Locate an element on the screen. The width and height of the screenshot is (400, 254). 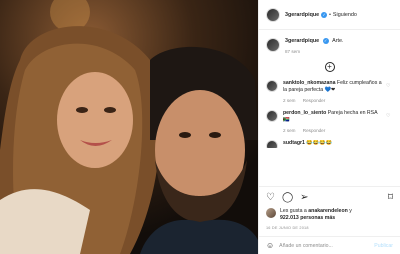
caption-avatar is located at coordinates (273, 45).